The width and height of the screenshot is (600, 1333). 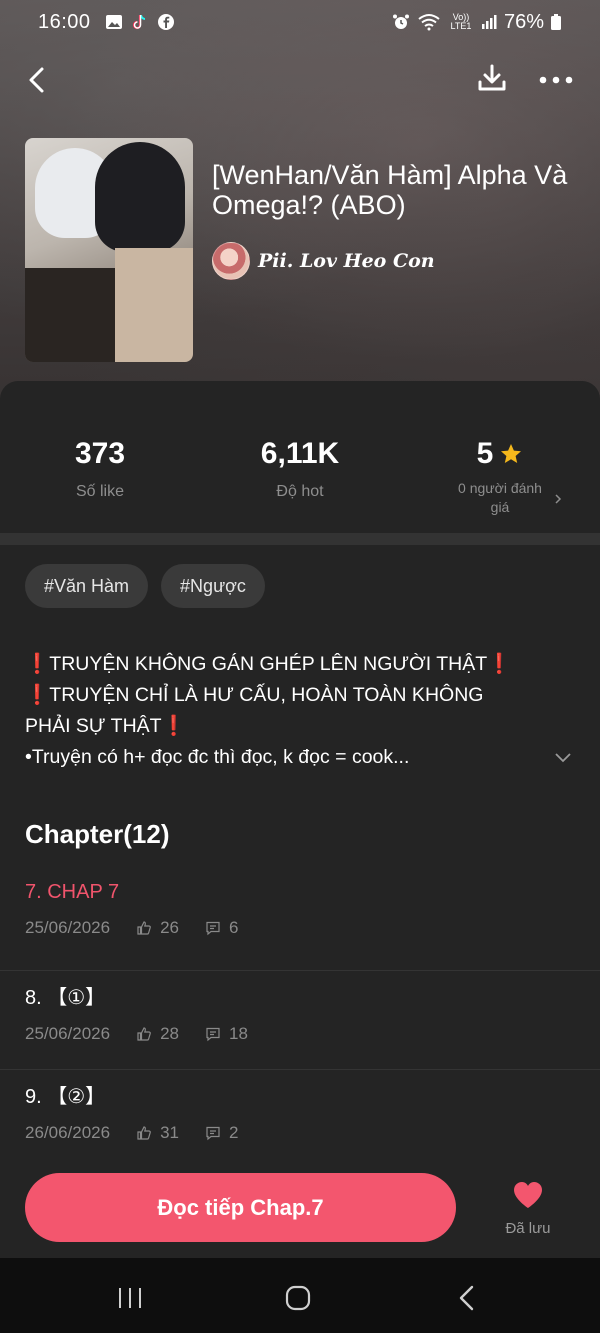 What do you see at coordinates (523, 21) in the screenshot?
I see `battery-percentage: 76%` at bounding box center [523, 21].